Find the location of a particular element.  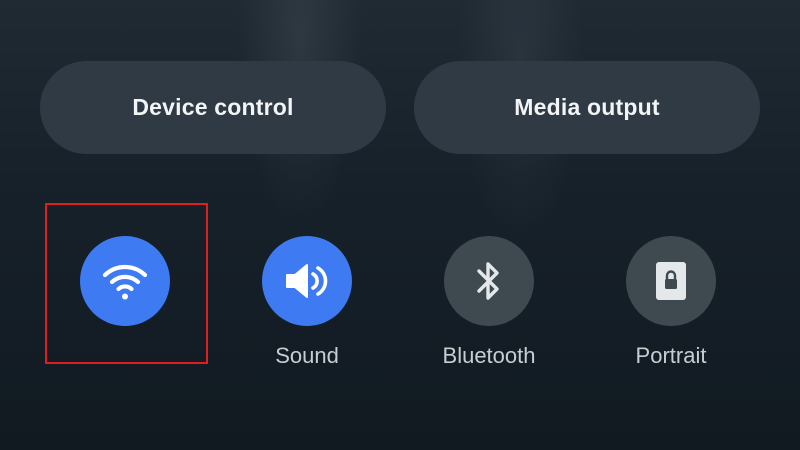

device-control-button: Device control is located at coordinates (213, 107).